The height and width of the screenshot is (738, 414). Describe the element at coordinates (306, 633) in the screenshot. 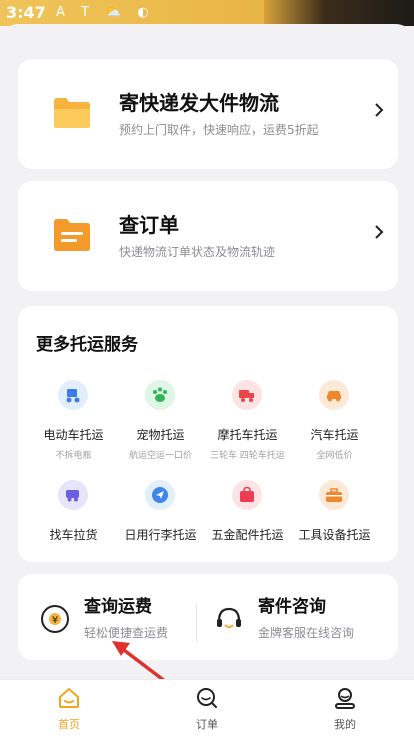

I see `shipping-consult-subtitle: 金牌客服在线咨询` at that location.